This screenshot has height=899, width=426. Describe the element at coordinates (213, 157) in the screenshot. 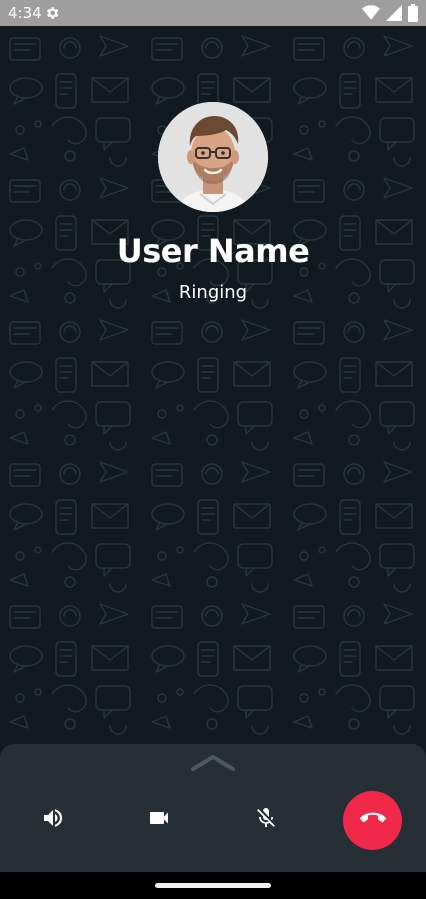

I see `avatar` at that location.